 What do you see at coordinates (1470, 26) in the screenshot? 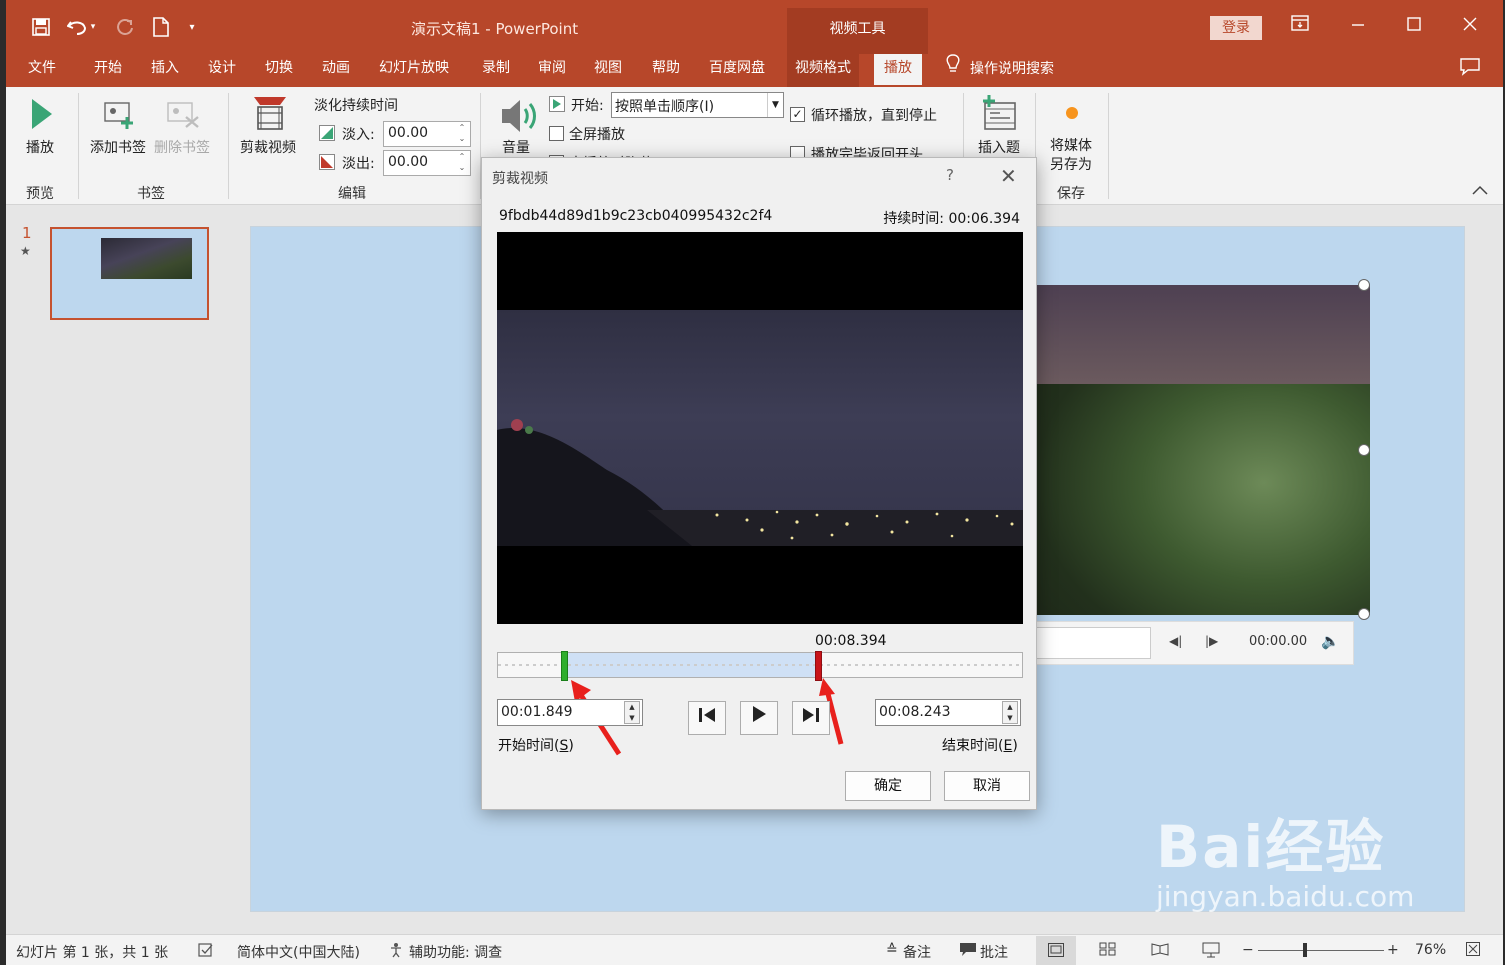
I see `close-window-icon` at bounding box center [1470, 26].